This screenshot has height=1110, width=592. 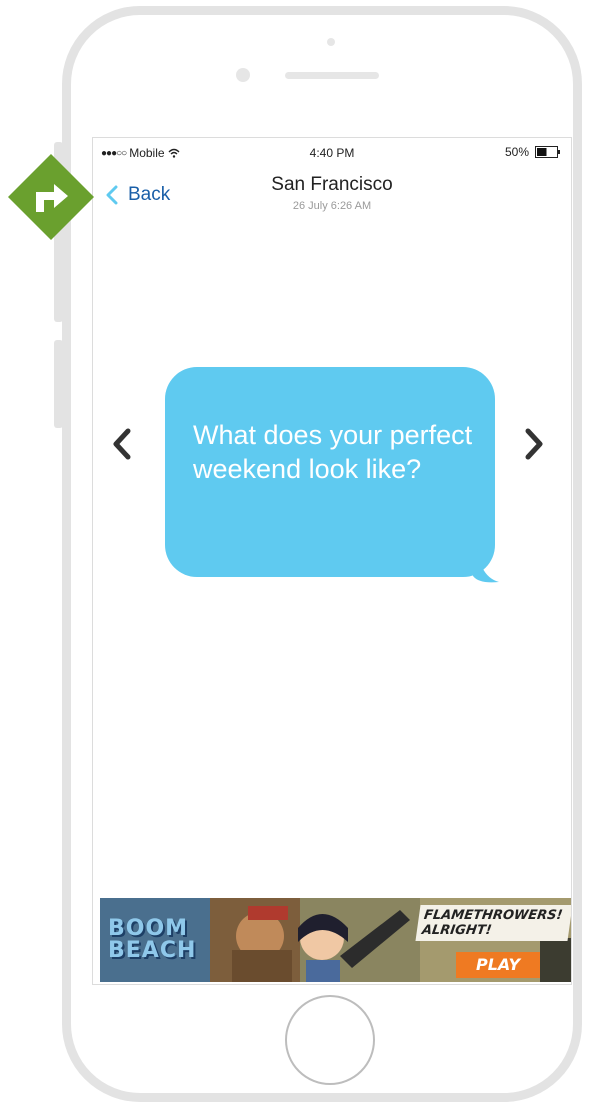 I want to click on navigation-bar: Back San Francisco 26 July 6:26 AM, so click(x=332, y=193).